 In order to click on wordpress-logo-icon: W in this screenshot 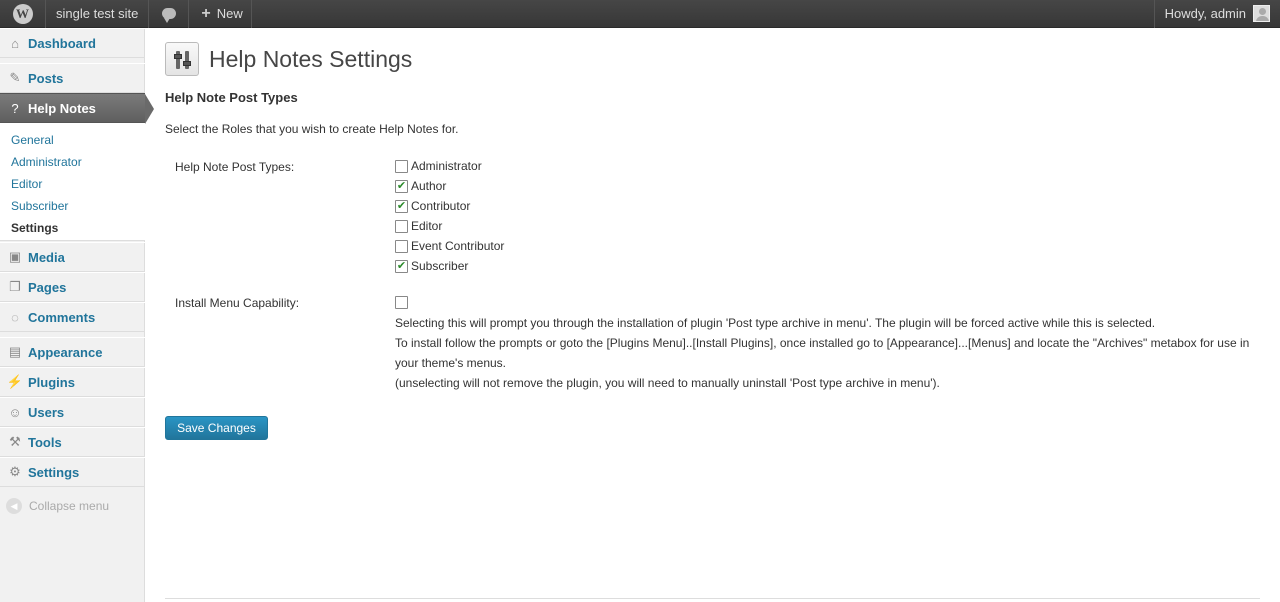, I will do `click(22, 13)`.